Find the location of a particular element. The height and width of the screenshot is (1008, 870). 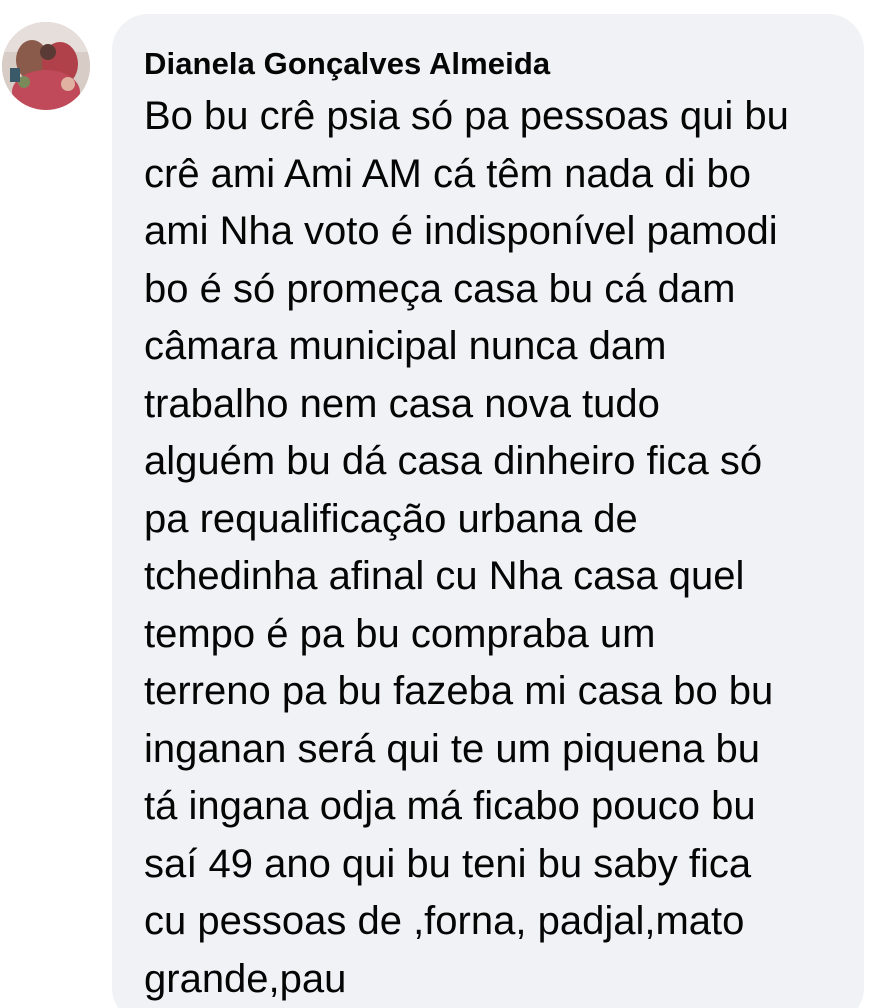

comment-text-line: pa requalificação urbana de is located at coordinates (391, 518).